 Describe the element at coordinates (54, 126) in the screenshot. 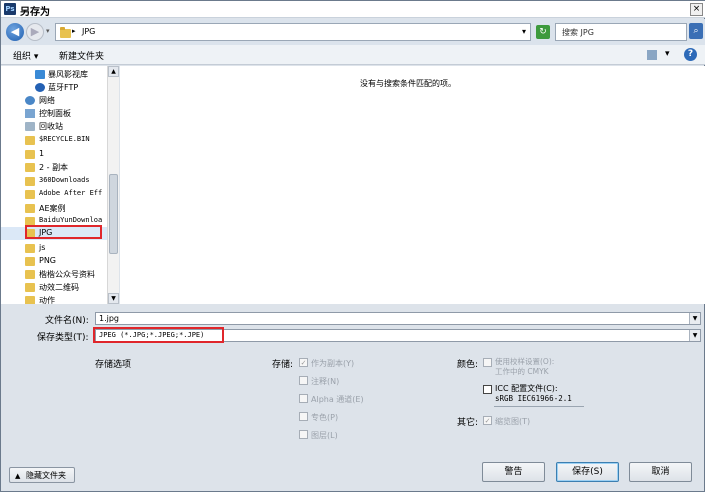

I see `sidebar-item-recycle-bin: 回收站` at that location.